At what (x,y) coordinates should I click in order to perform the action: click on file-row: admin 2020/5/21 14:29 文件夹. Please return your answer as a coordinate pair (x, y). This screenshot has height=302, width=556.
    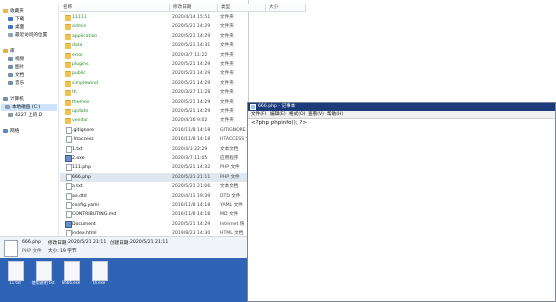
    Looking at the image, I should click on (154, 26).